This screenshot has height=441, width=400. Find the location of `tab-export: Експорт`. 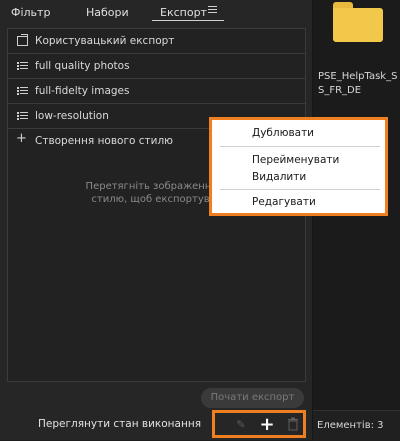

tab-export: Експорт is located at coordinates (183, 12).